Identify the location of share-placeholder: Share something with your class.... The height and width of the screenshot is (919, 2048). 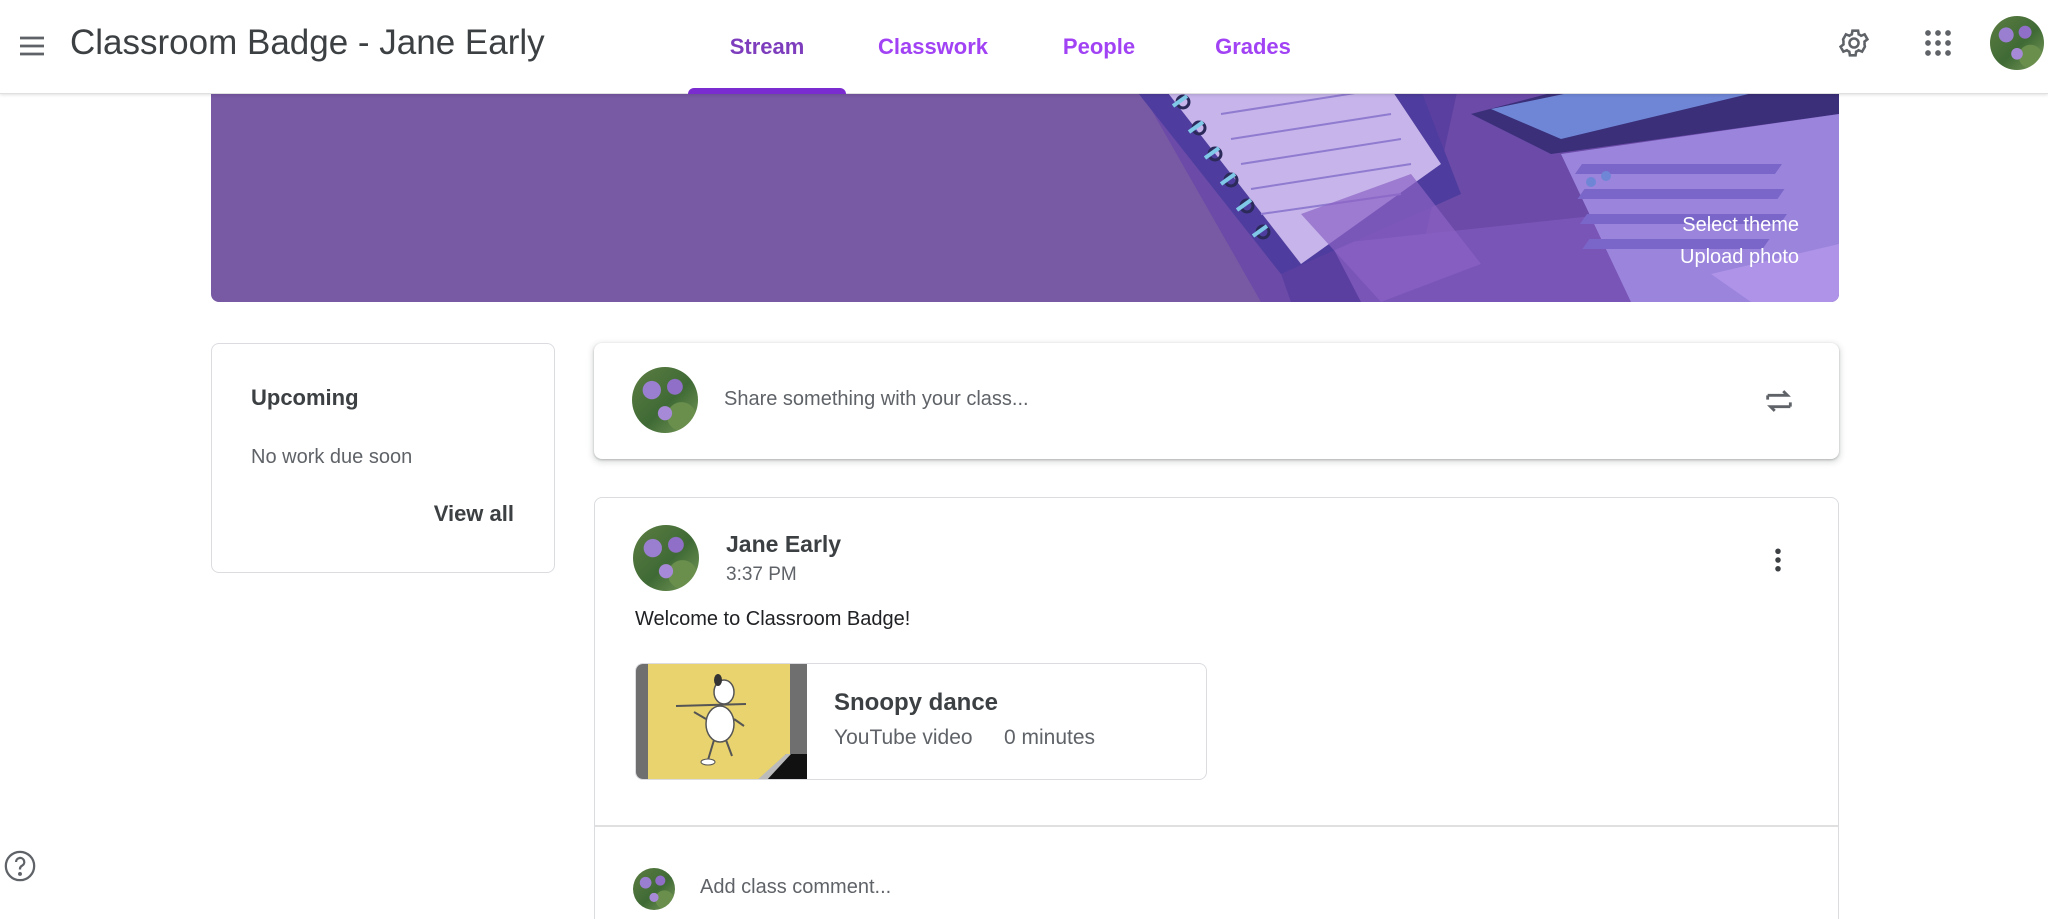
(876, 399).